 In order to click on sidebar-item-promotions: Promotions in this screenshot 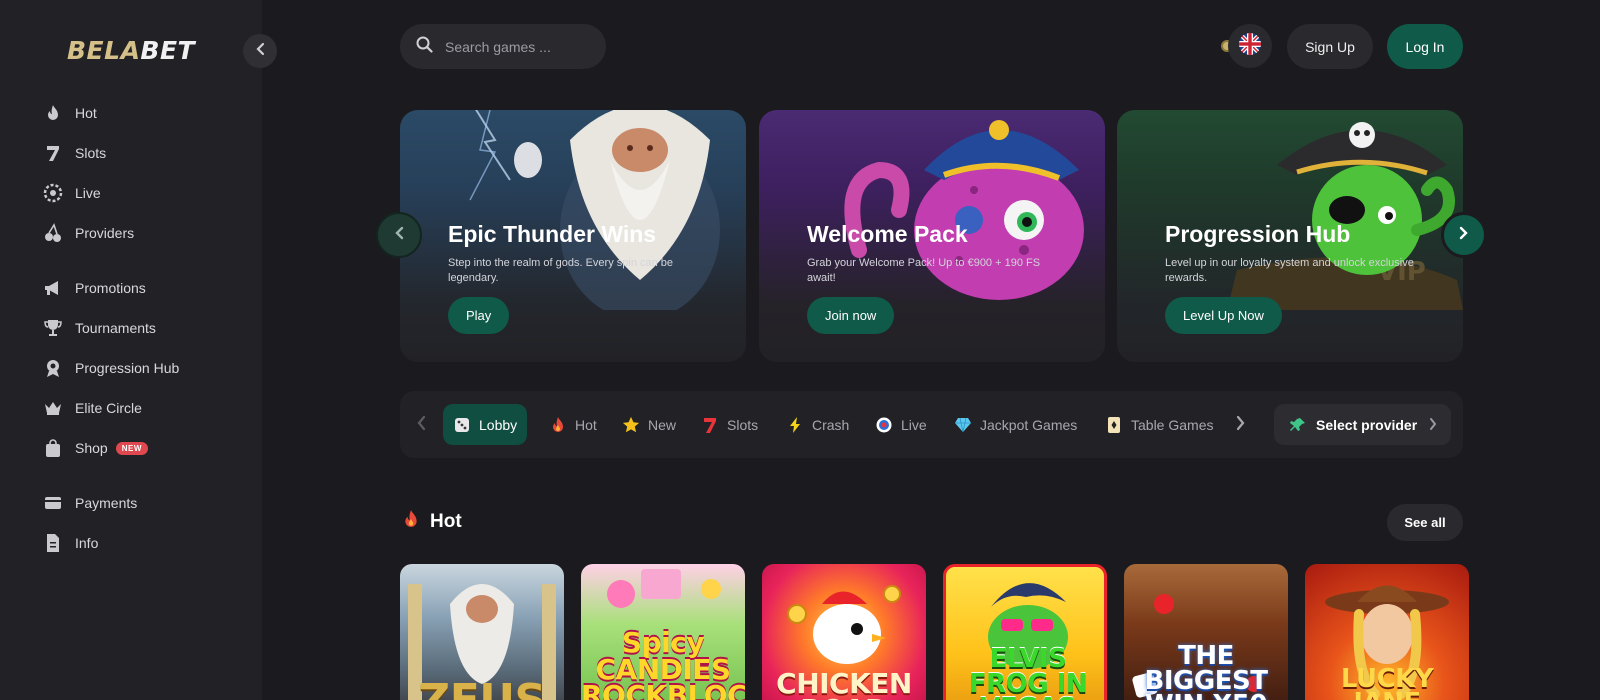, I will do `click(131, 288)`.